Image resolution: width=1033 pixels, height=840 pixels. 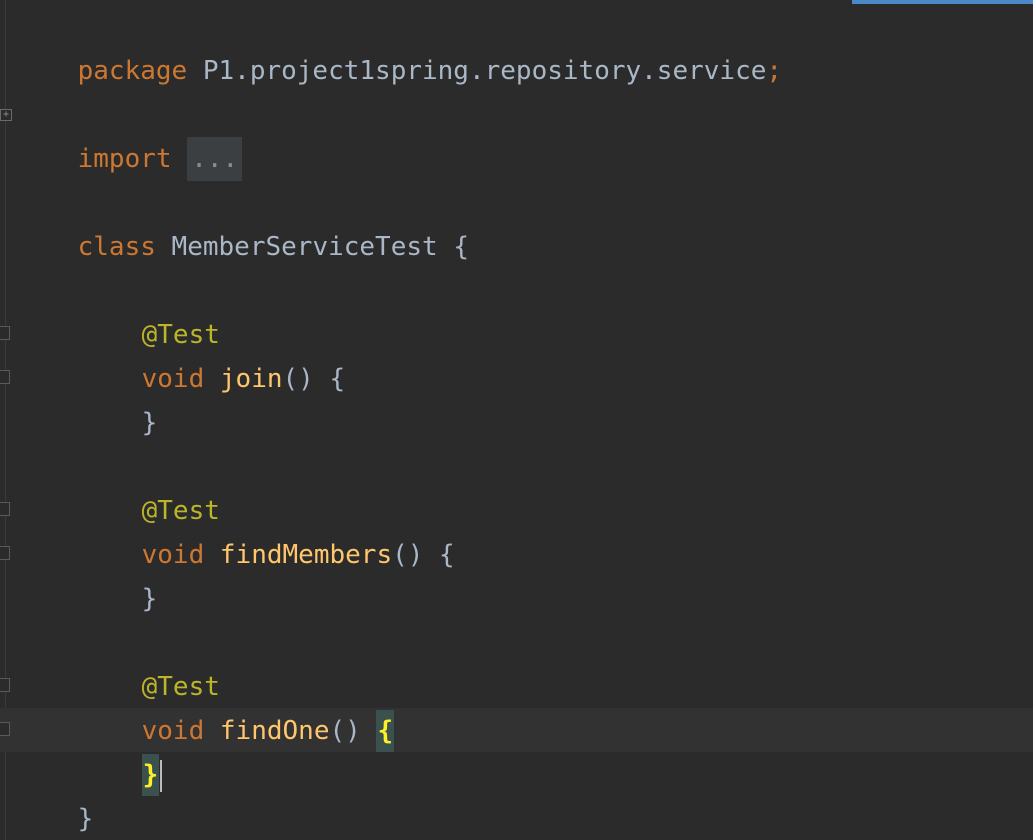 What do you see at coordinates (267, 529) in the screenshot?
I see `code-line-method-findmembers: void findMembers() {` at bounding box center [267, 529].